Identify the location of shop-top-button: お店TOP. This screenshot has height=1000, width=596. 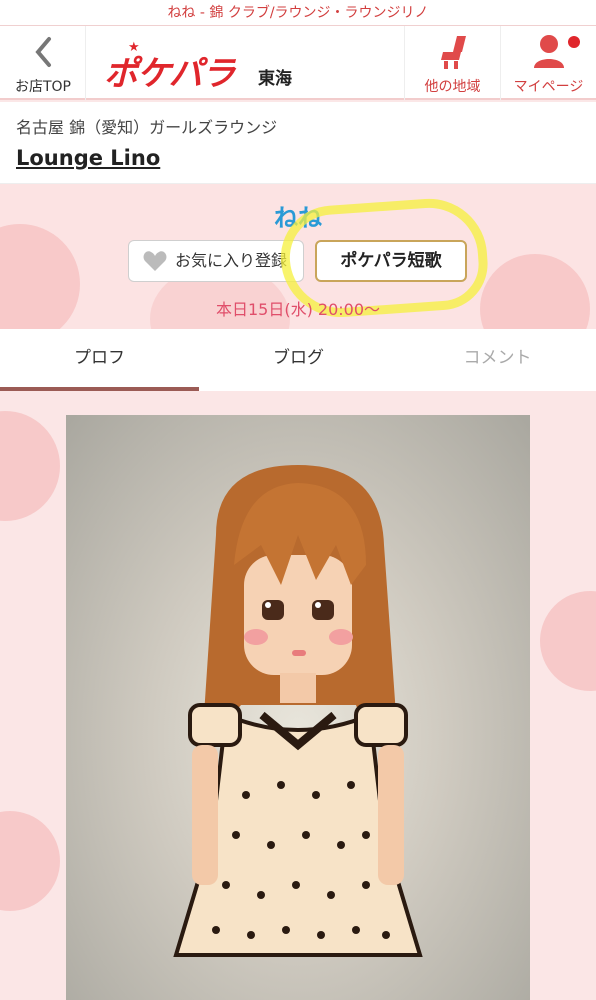
(43, 63).